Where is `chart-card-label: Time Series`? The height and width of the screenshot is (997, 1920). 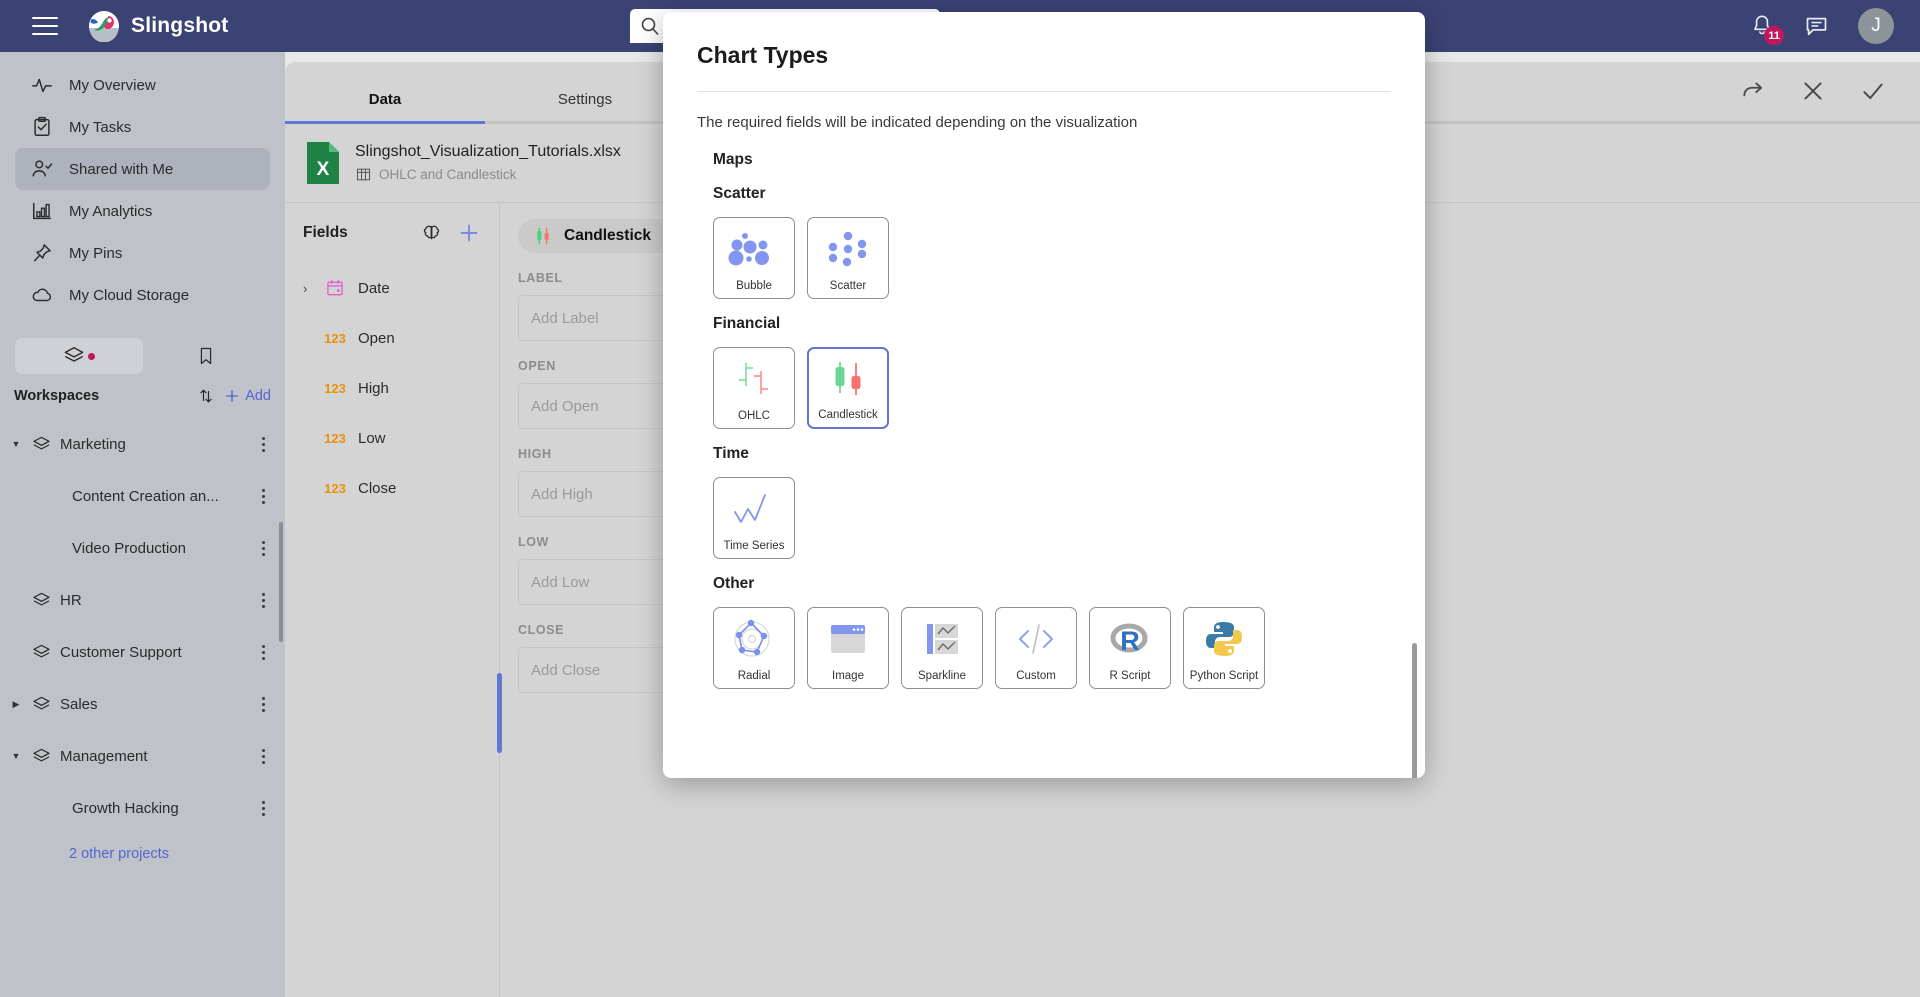
chart-card-label: Time Series is located at coordinates (754, 546).